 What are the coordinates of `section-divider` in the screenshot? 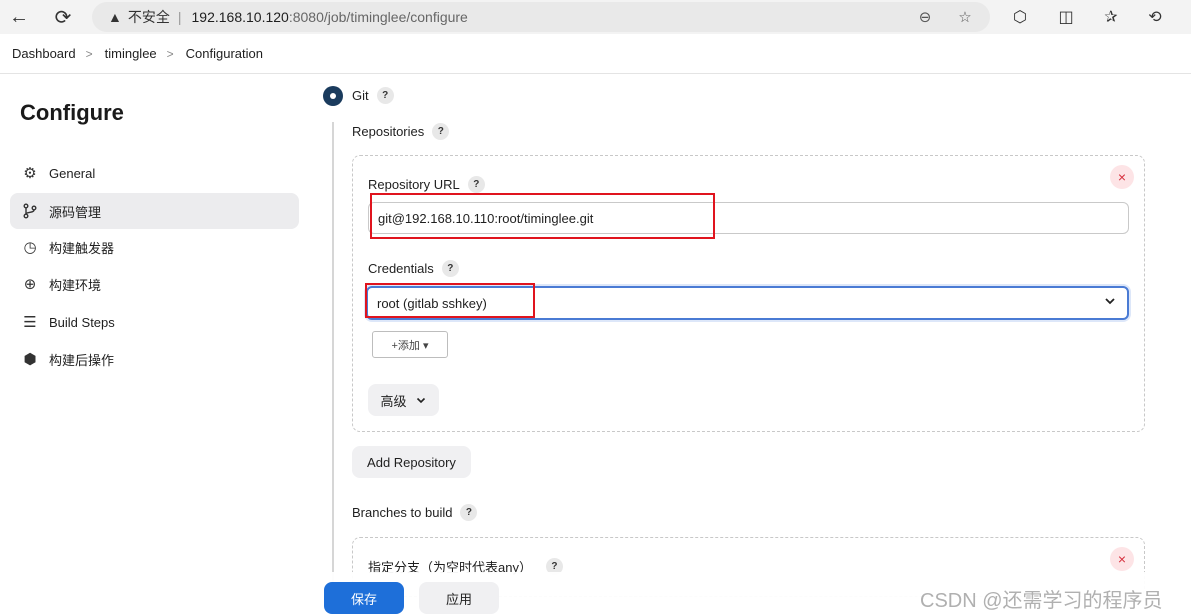 It's located at (333, 352).